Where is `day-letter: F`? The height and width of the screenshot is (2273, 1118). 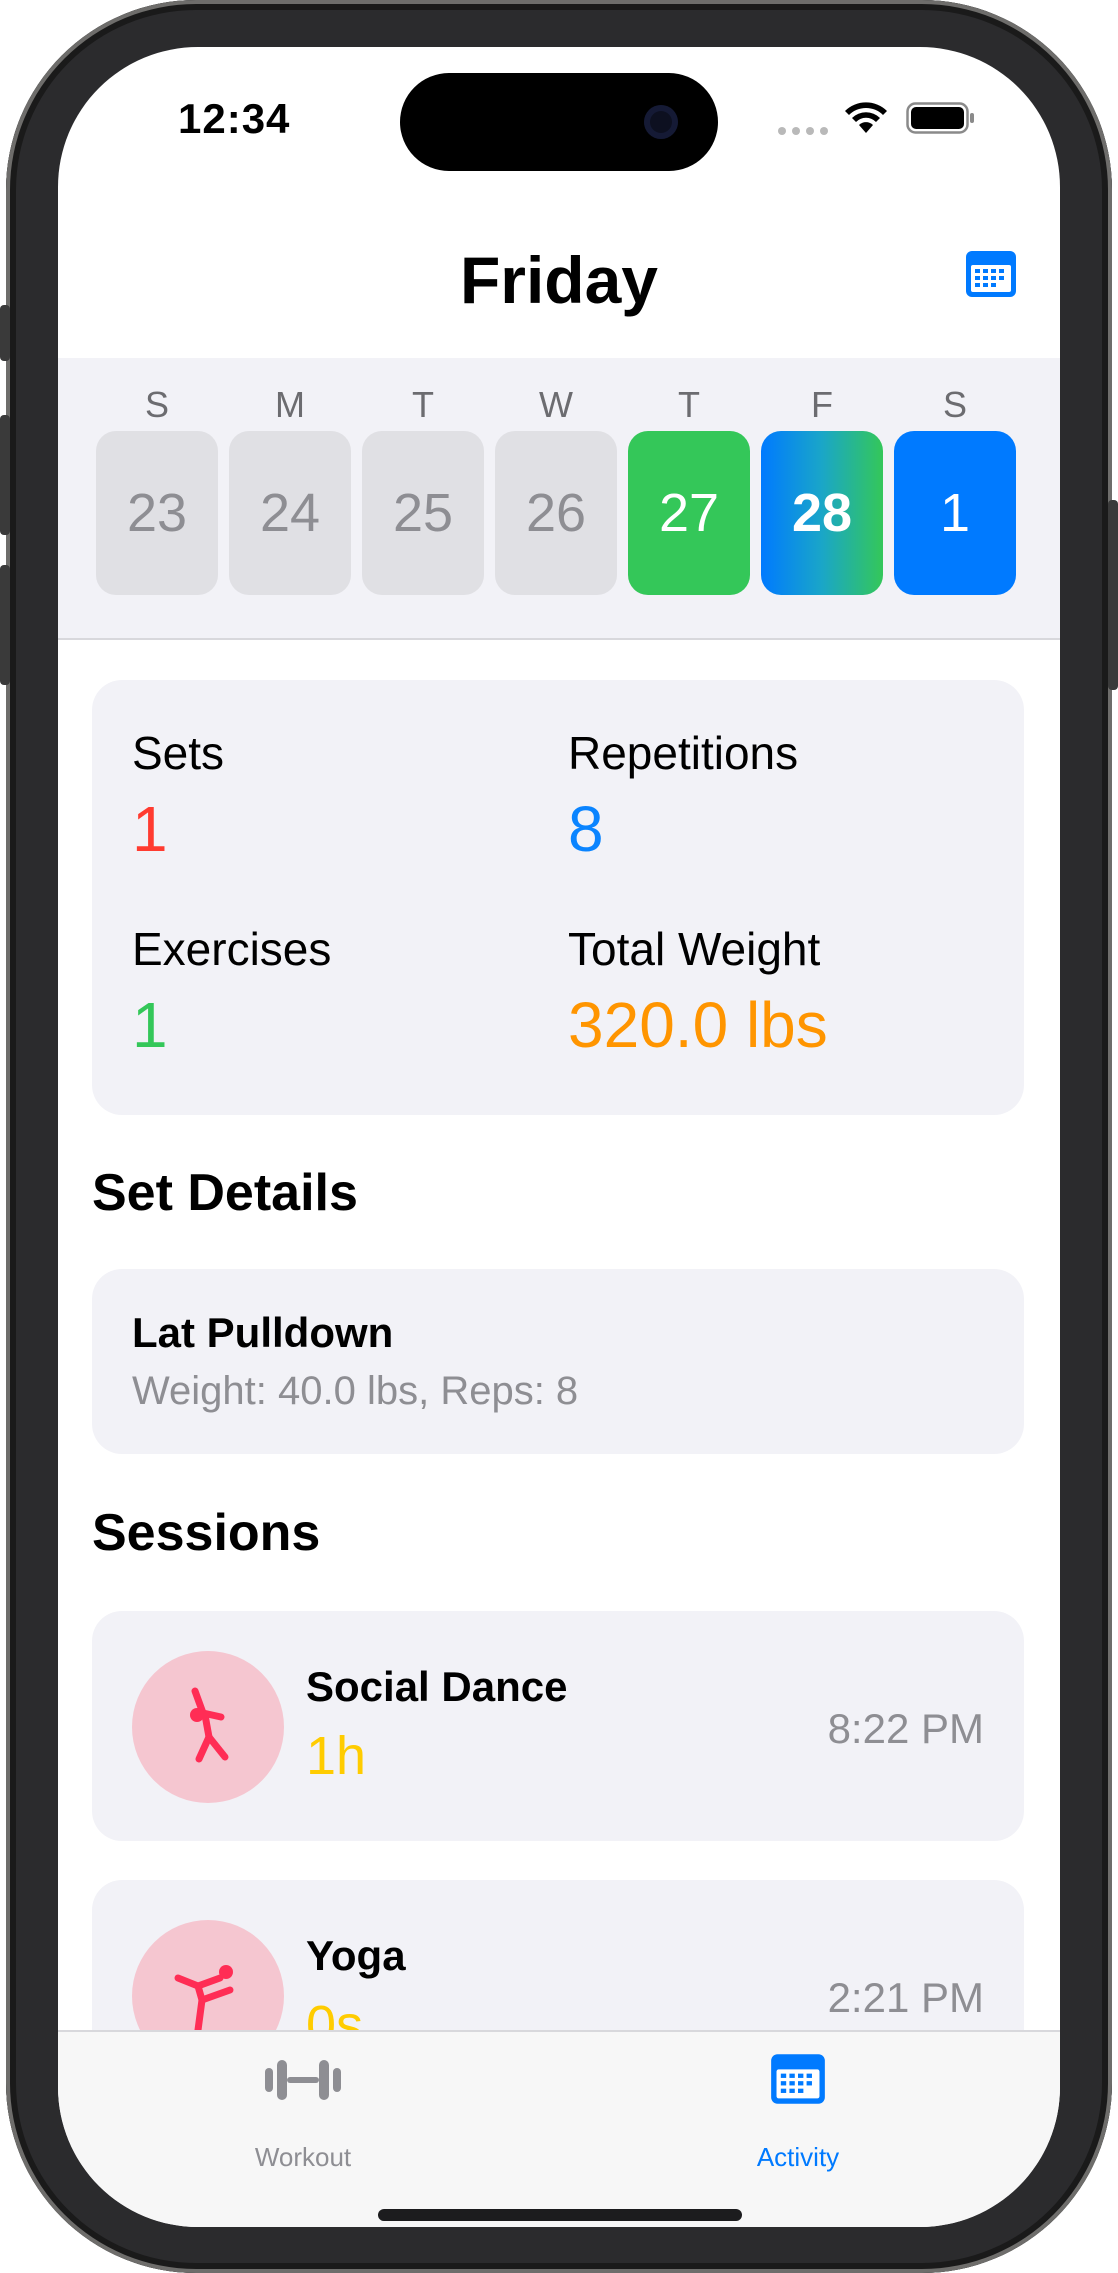 day-letter: F is located at coordinates (822, 404).